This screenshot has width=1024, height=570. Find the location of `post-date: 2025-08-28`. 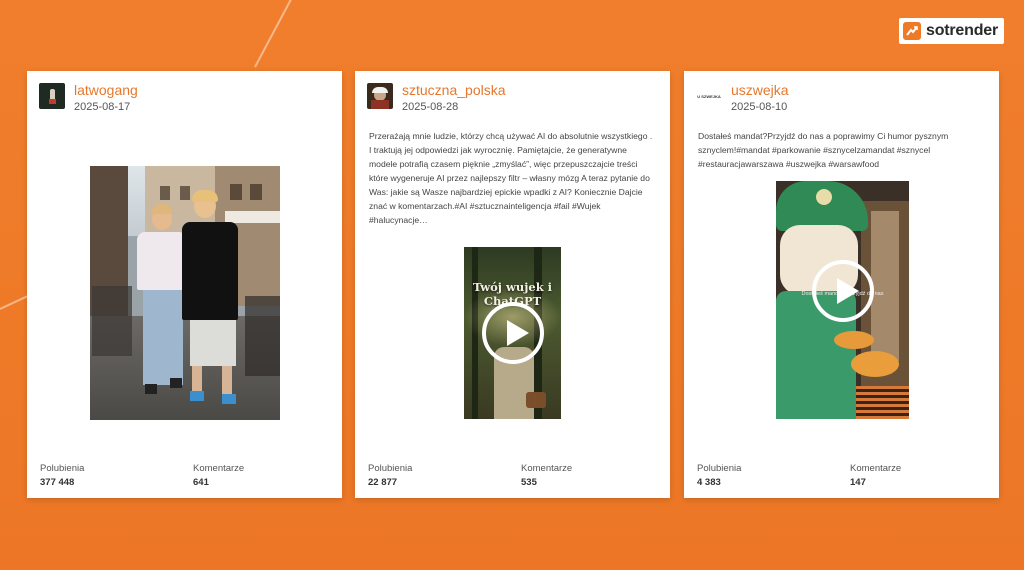

post-date: 2025-08-28 is located at coordinates (430, 107).